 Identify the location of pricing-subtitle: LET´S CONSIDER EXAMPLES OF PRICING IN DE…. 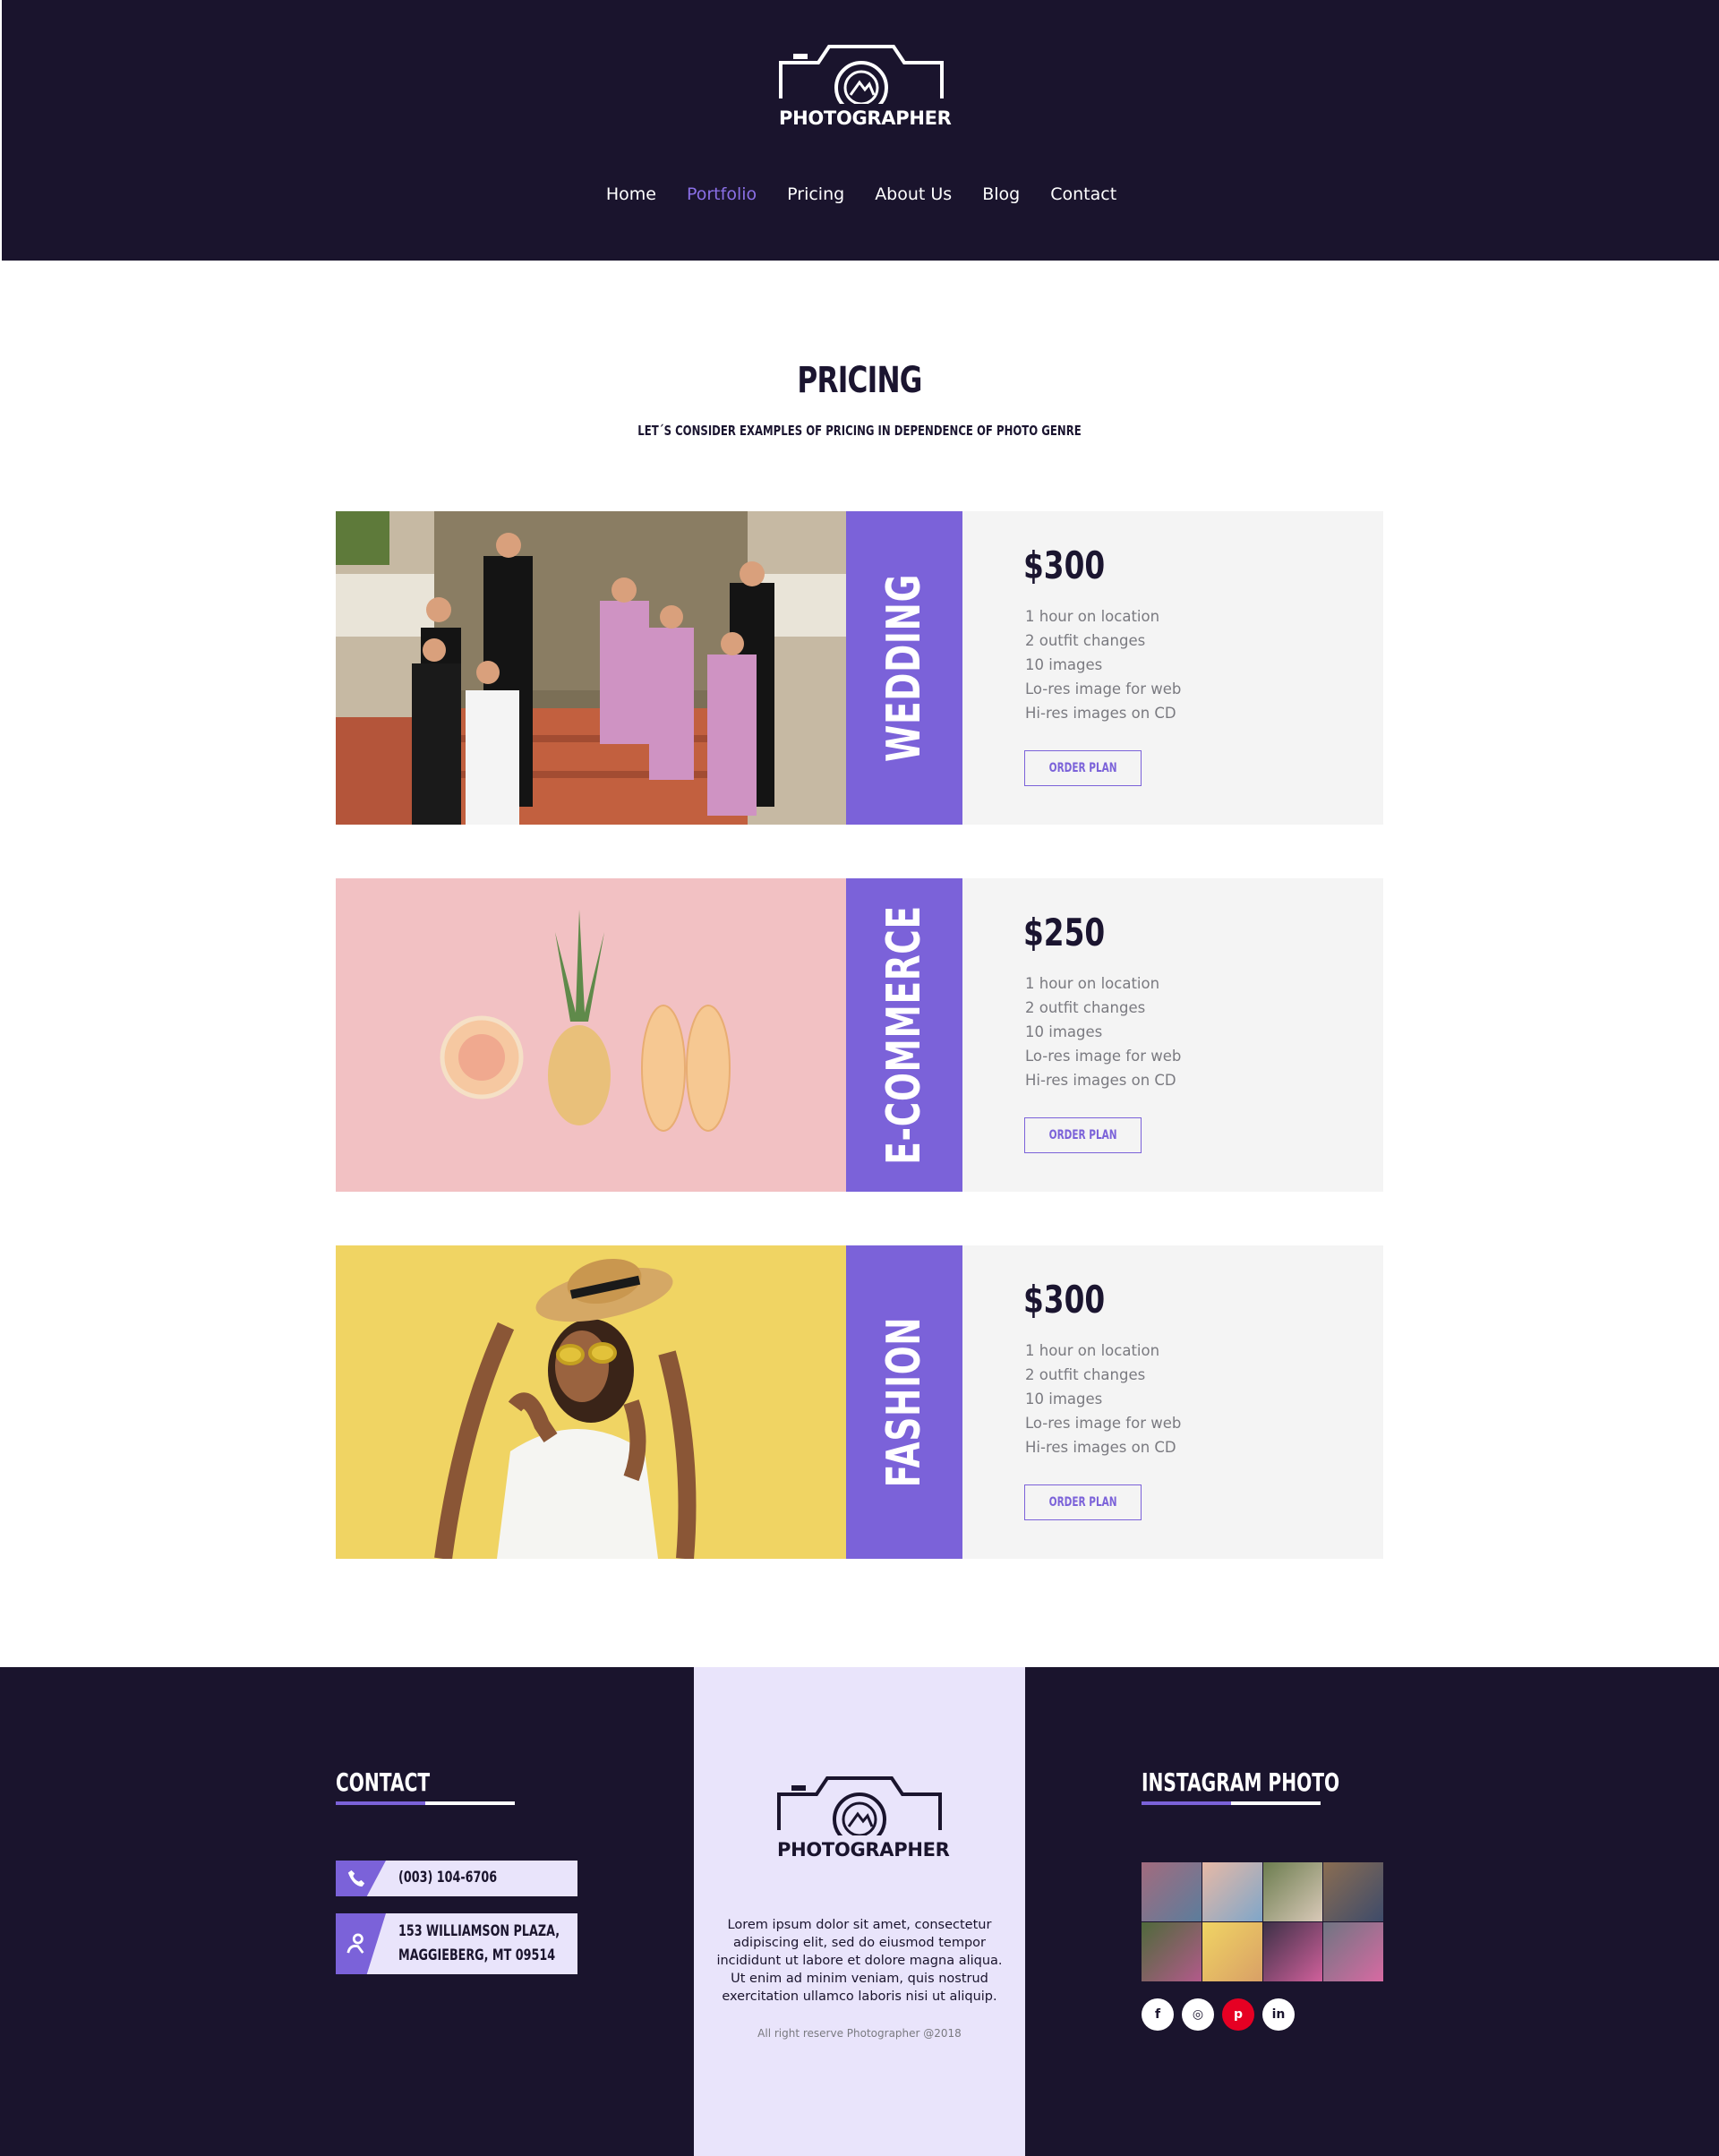
(859, 431).